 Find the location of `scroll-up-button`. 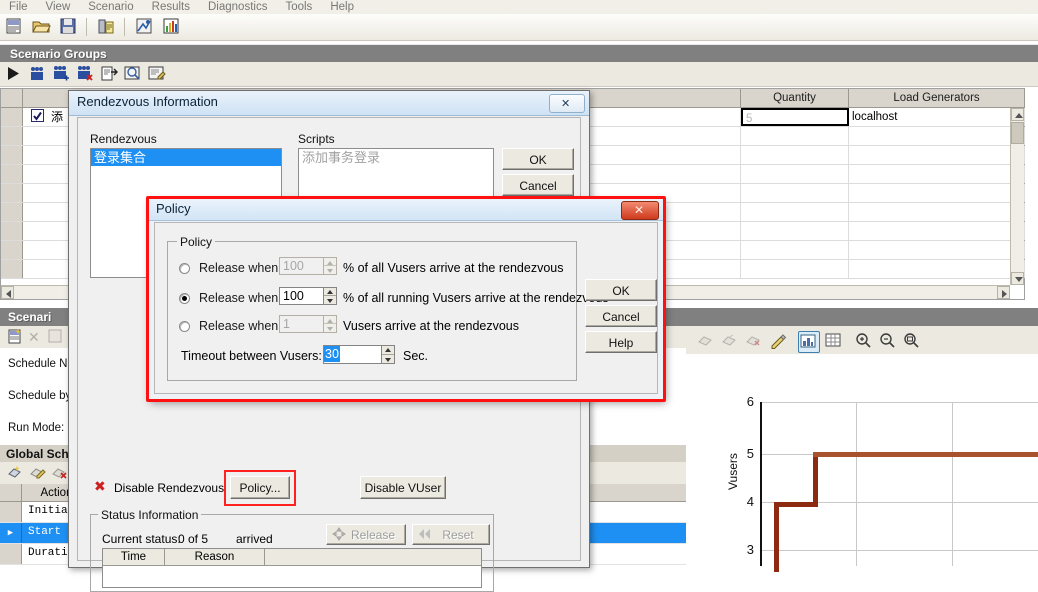

scroll-up-button is located at coordinates (1017, 114).